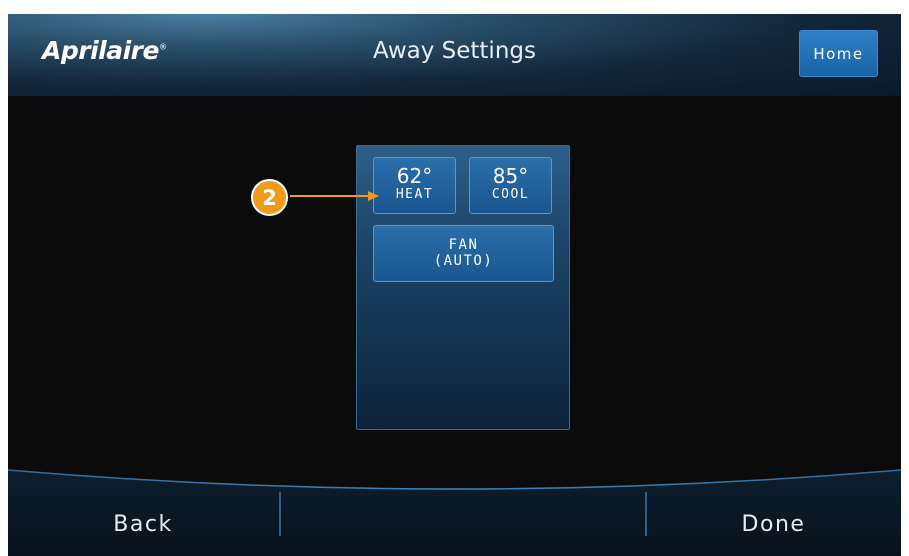 Image resolution: width=909 pixels, height=556 pixels. What do you see at coordinates (334, 196) in the screenshot?
I see `callout-arrow-icon` at bounding box center [334, 196].